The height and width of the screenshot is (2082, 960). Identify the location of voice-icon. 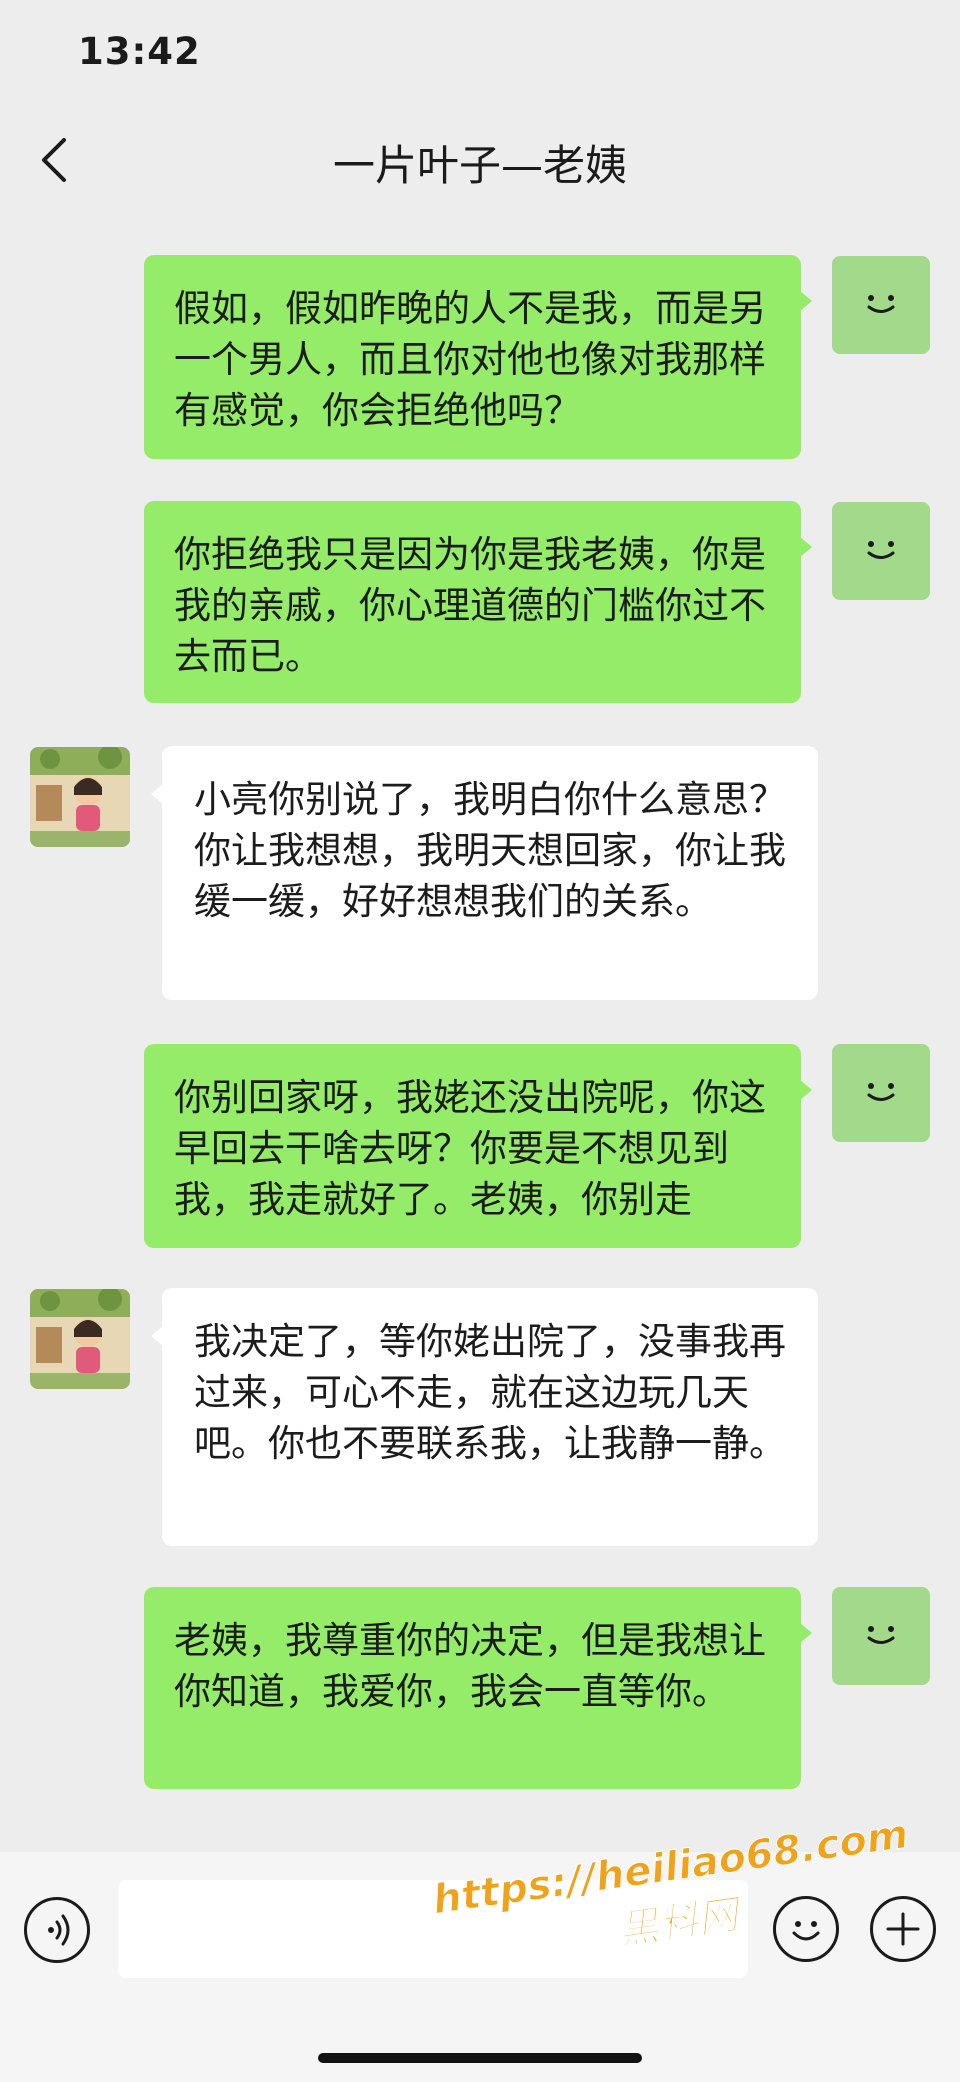
(59, 1930).